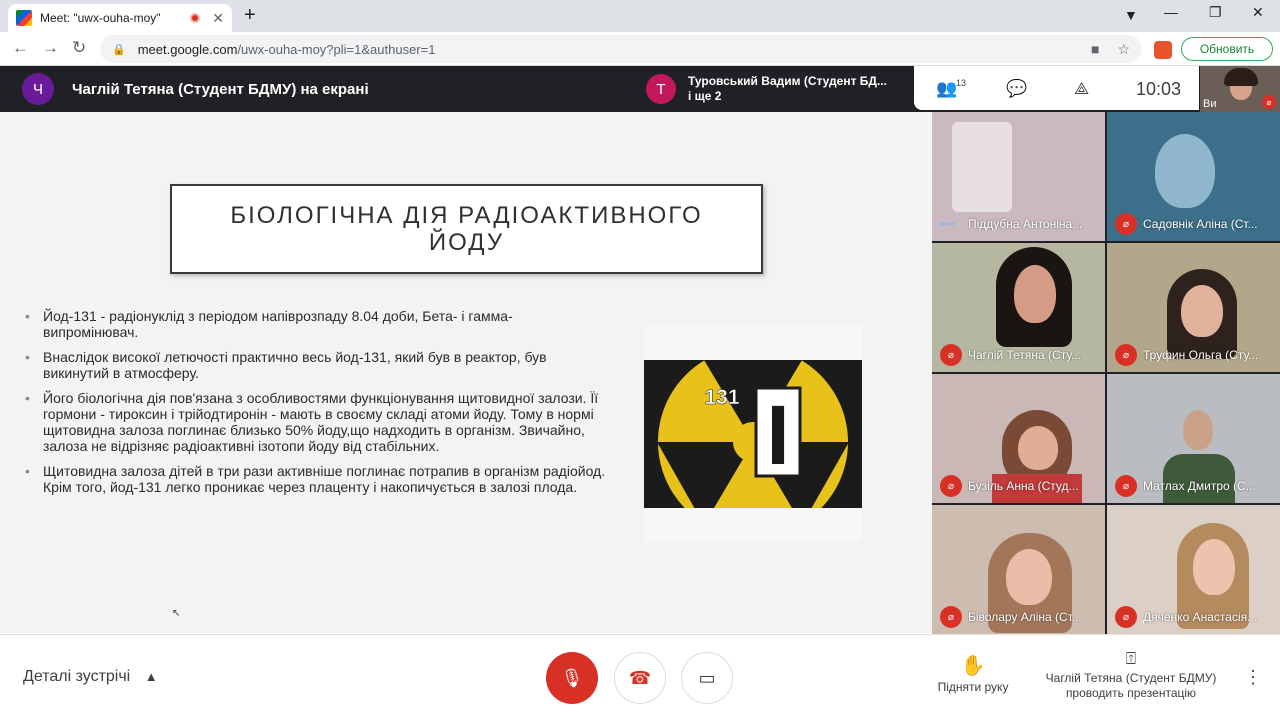  What do you see at coordinates (1227, 49) in the screenshot?
I see `update-browser-button: Обновить` at bounding box center [1227, 49].